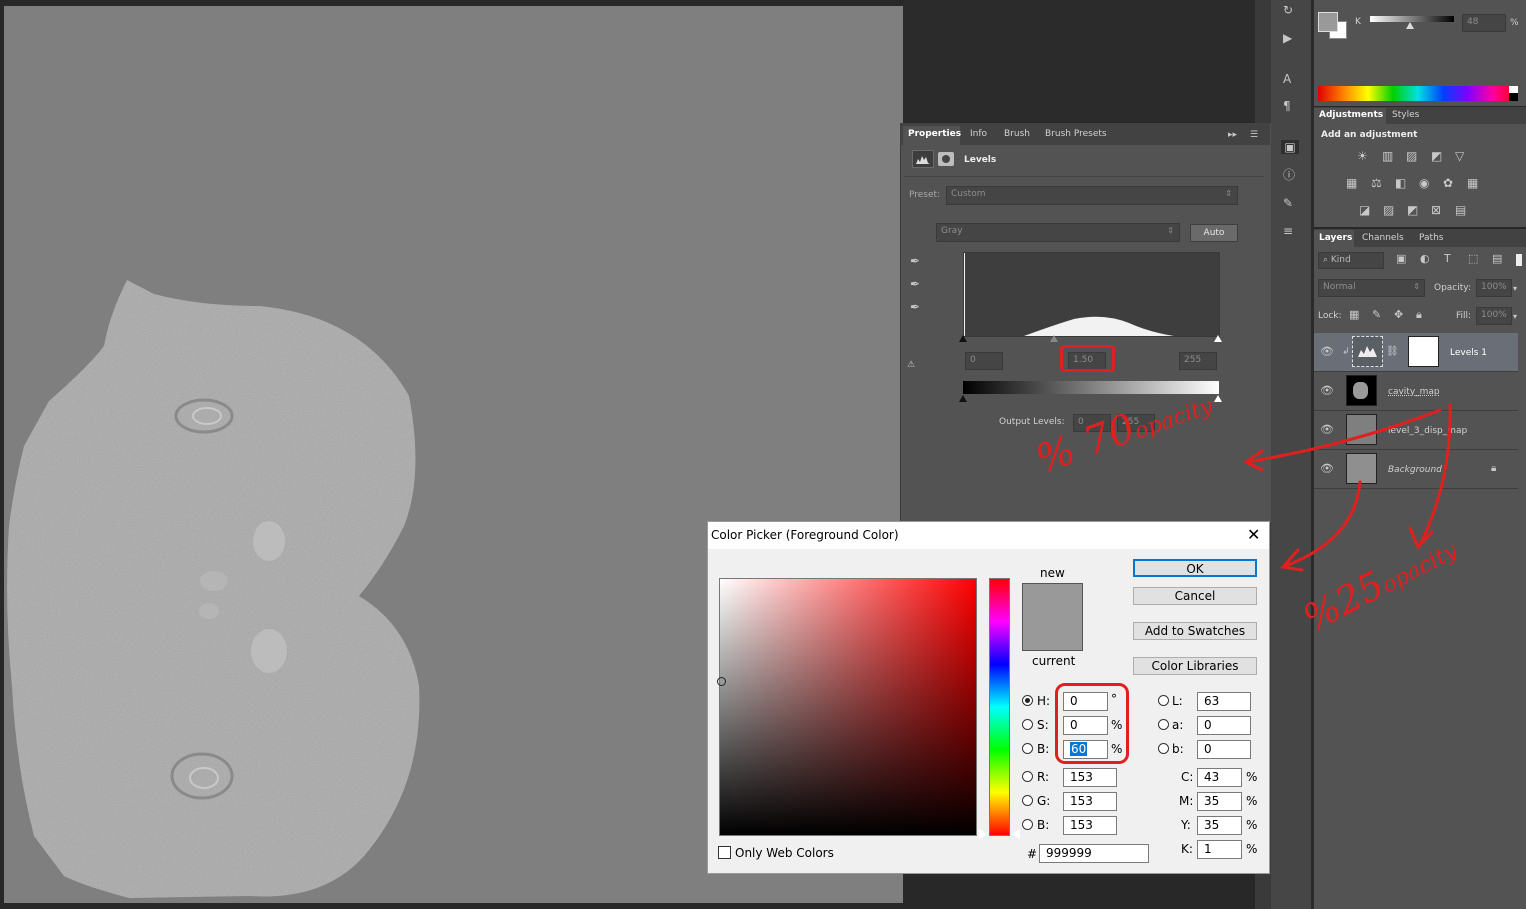 This screenshot has width=1526, height=909. Describe the element at coordinates (1424, 183) in the screenshot. I see `photo-filter-icon: ◉` at that location.